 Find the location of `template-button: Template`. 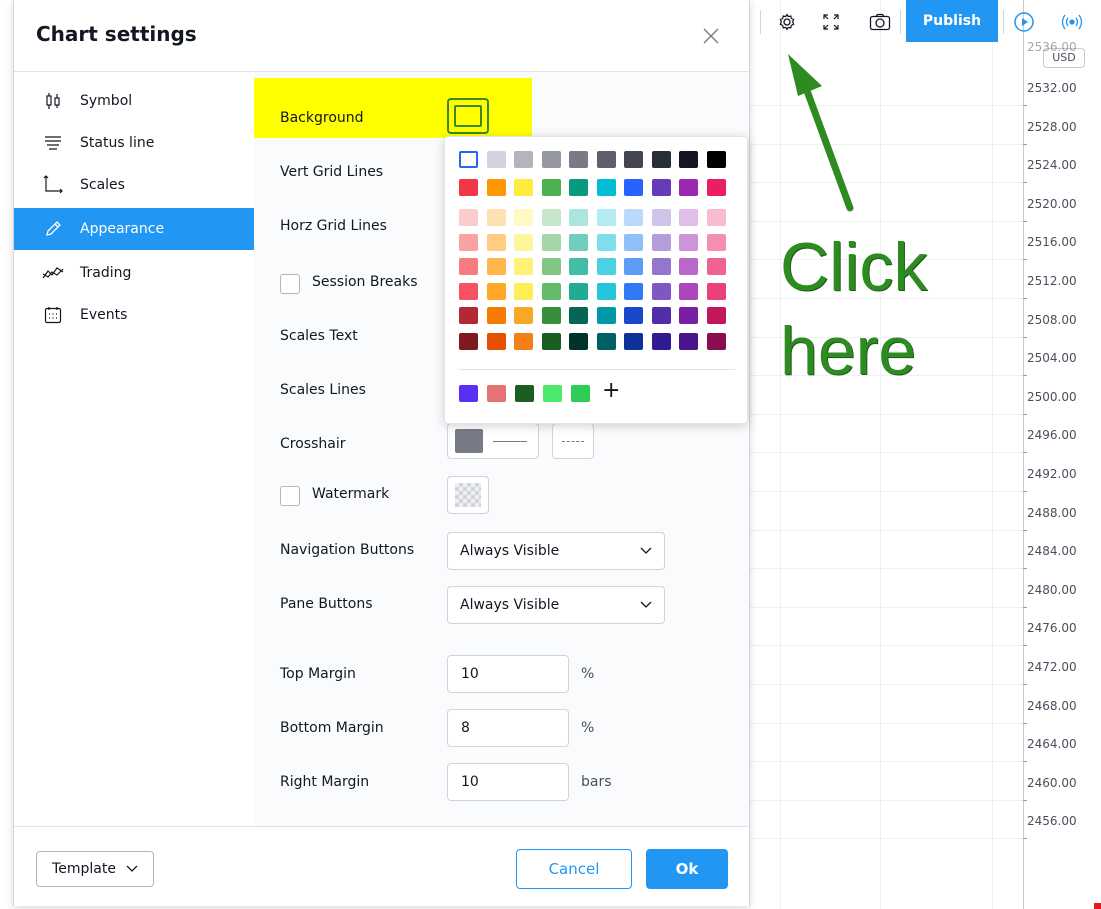

template-button: Template is located at coordinates (95, 869).